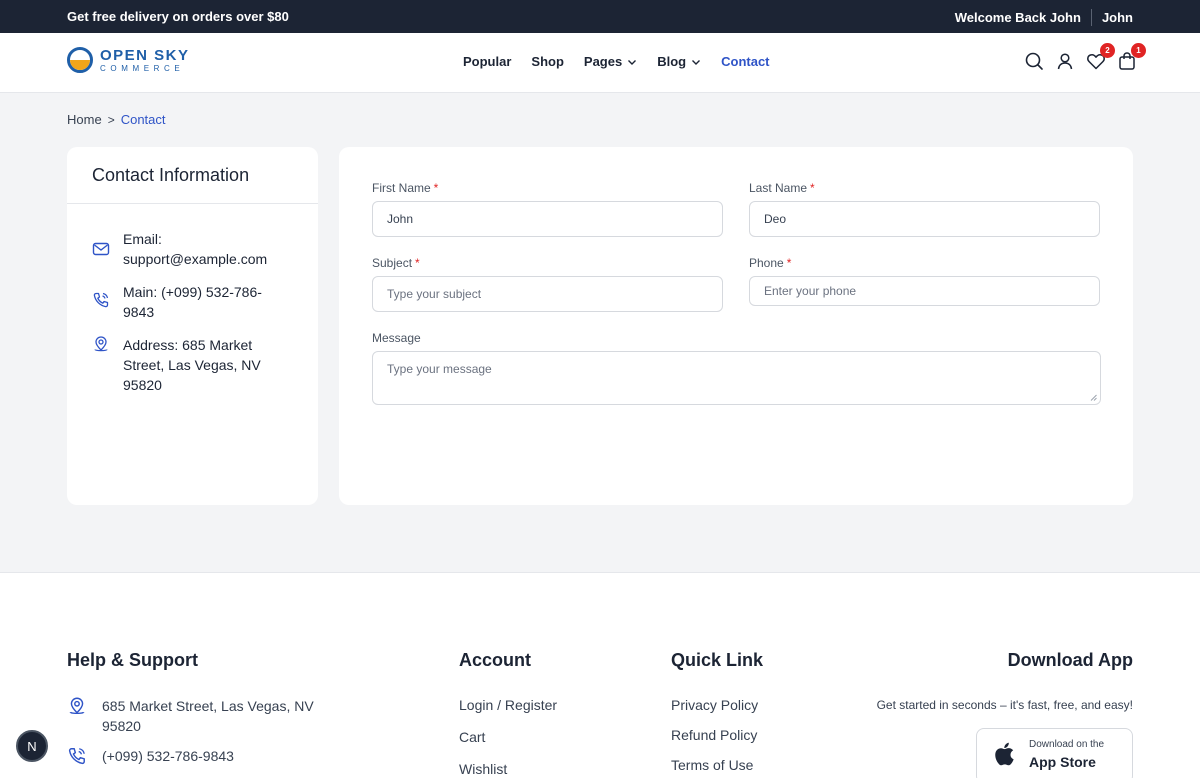 This screenshot has height=778, width=1200. I want to click on message-textarea: Type your message, so click(736, 378).